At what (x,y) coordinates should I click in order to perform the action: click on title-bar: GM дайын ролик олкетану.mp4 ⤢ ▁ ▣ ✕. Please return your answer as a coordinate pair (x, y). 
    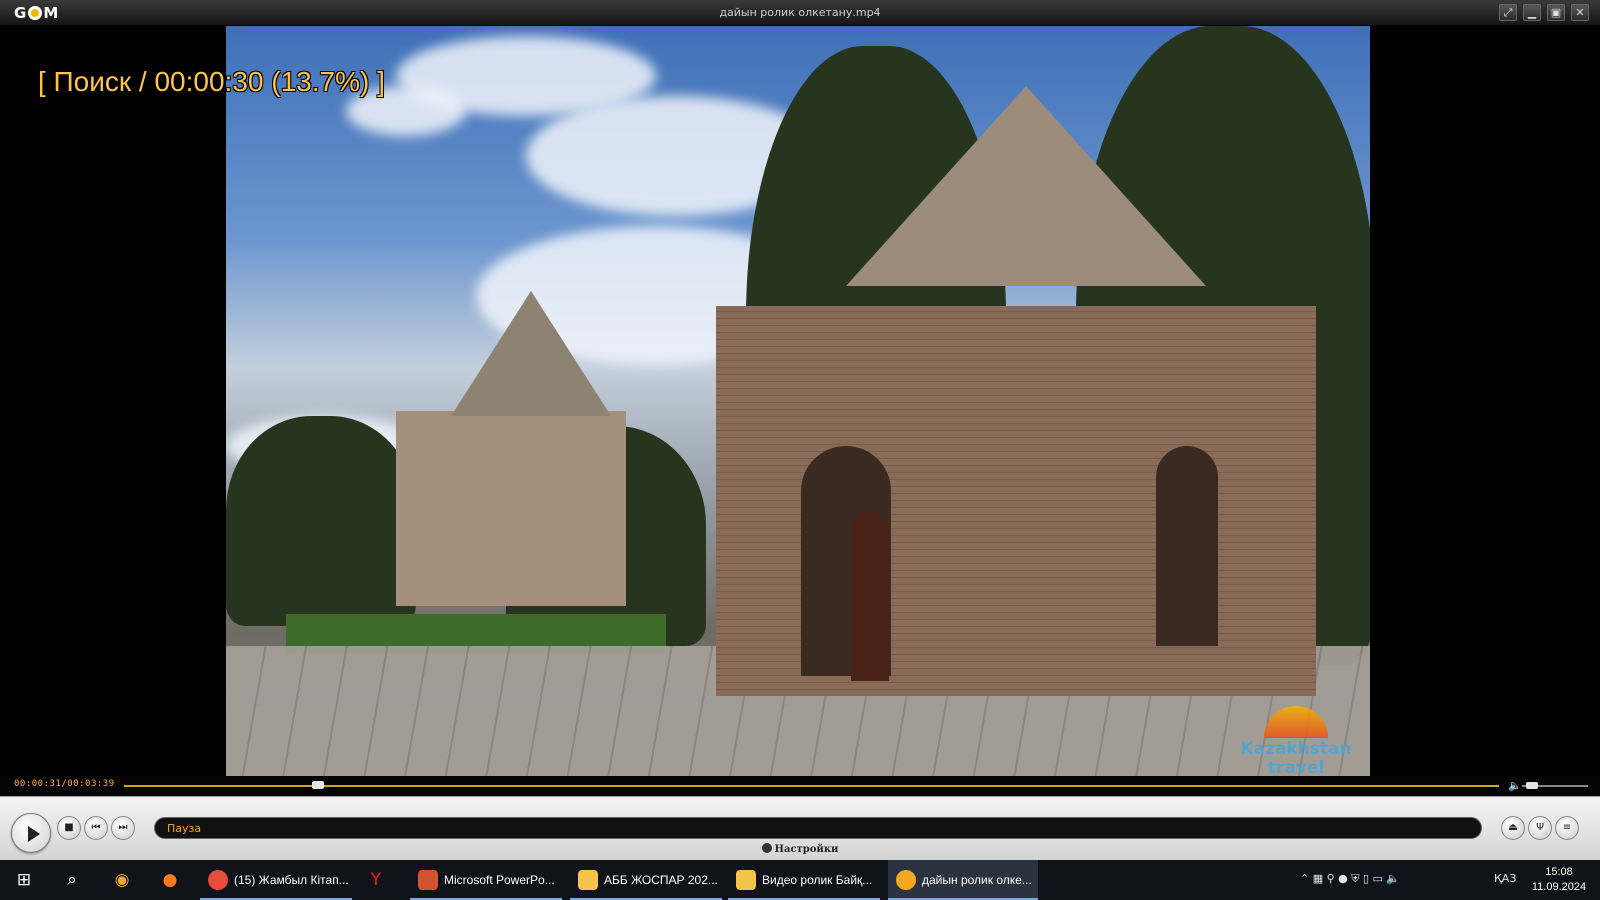
    Looking at the image, I should click on (800, 13).